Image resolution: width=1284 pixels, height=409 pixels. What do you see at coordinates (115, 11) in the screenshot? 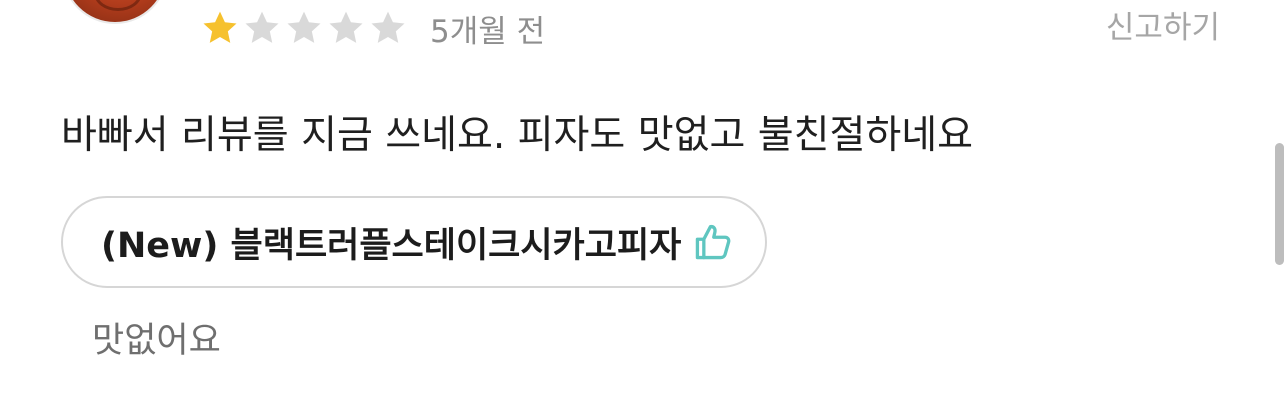
I see `reviewer-avatar` at bounding box center [115, 11].